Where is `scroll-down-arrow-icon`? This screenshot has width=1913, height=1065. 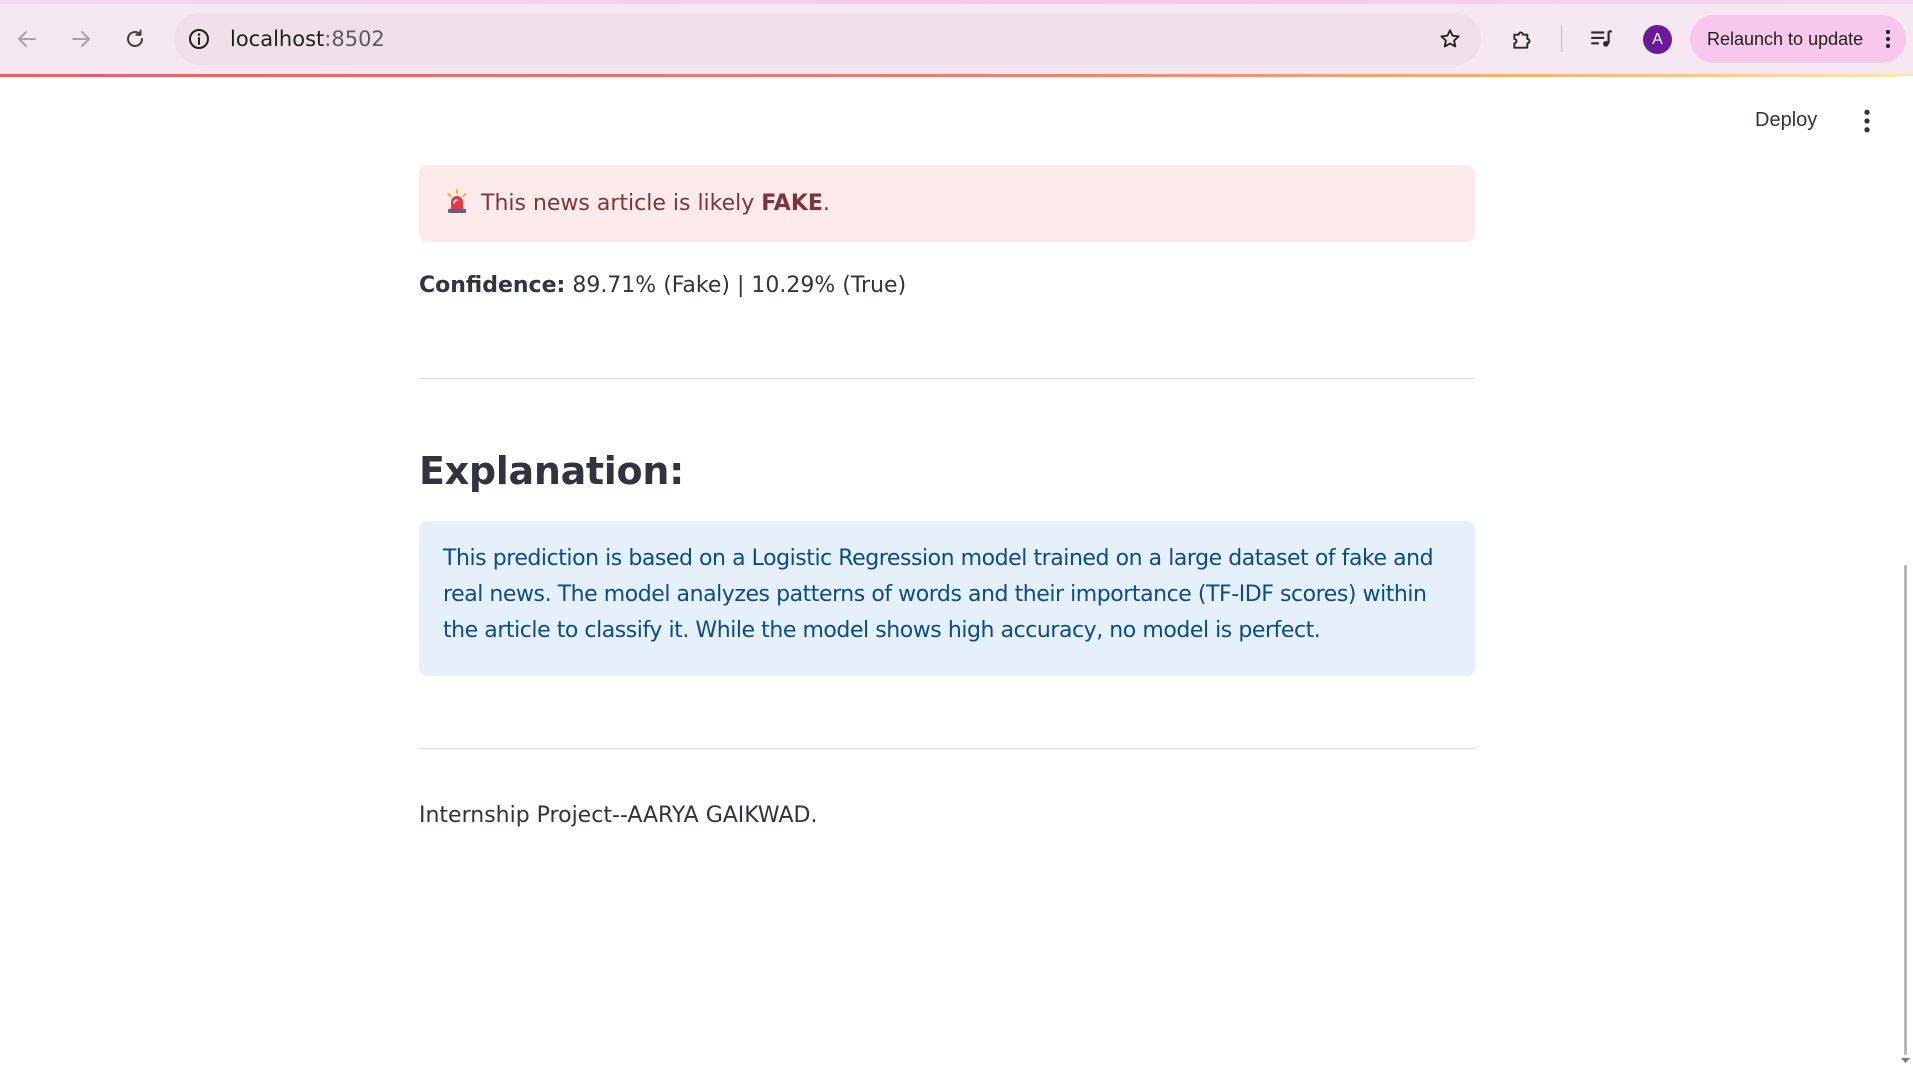
scroll-down-arrow-icon is located at coordinates (1905, 1060).